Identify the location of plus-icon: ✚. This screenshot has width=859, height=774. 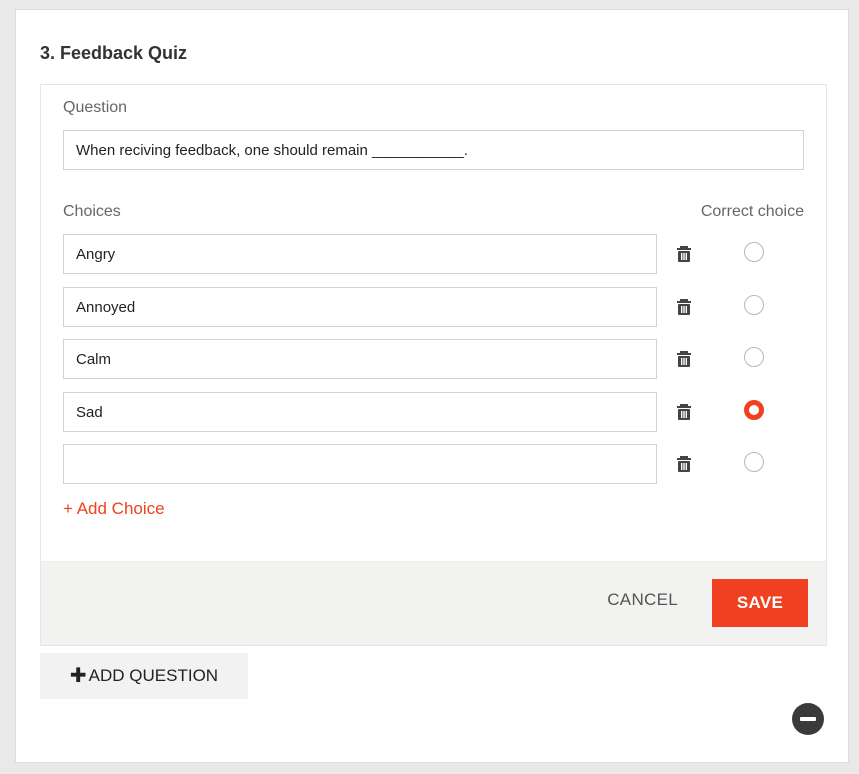
(78, 676).